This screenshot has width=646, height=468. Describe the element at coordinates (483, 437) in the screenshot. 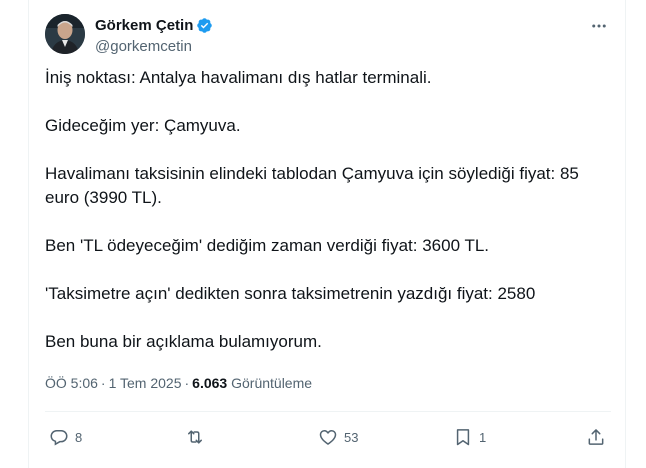

I see `bookmark-count: 1` at that location.